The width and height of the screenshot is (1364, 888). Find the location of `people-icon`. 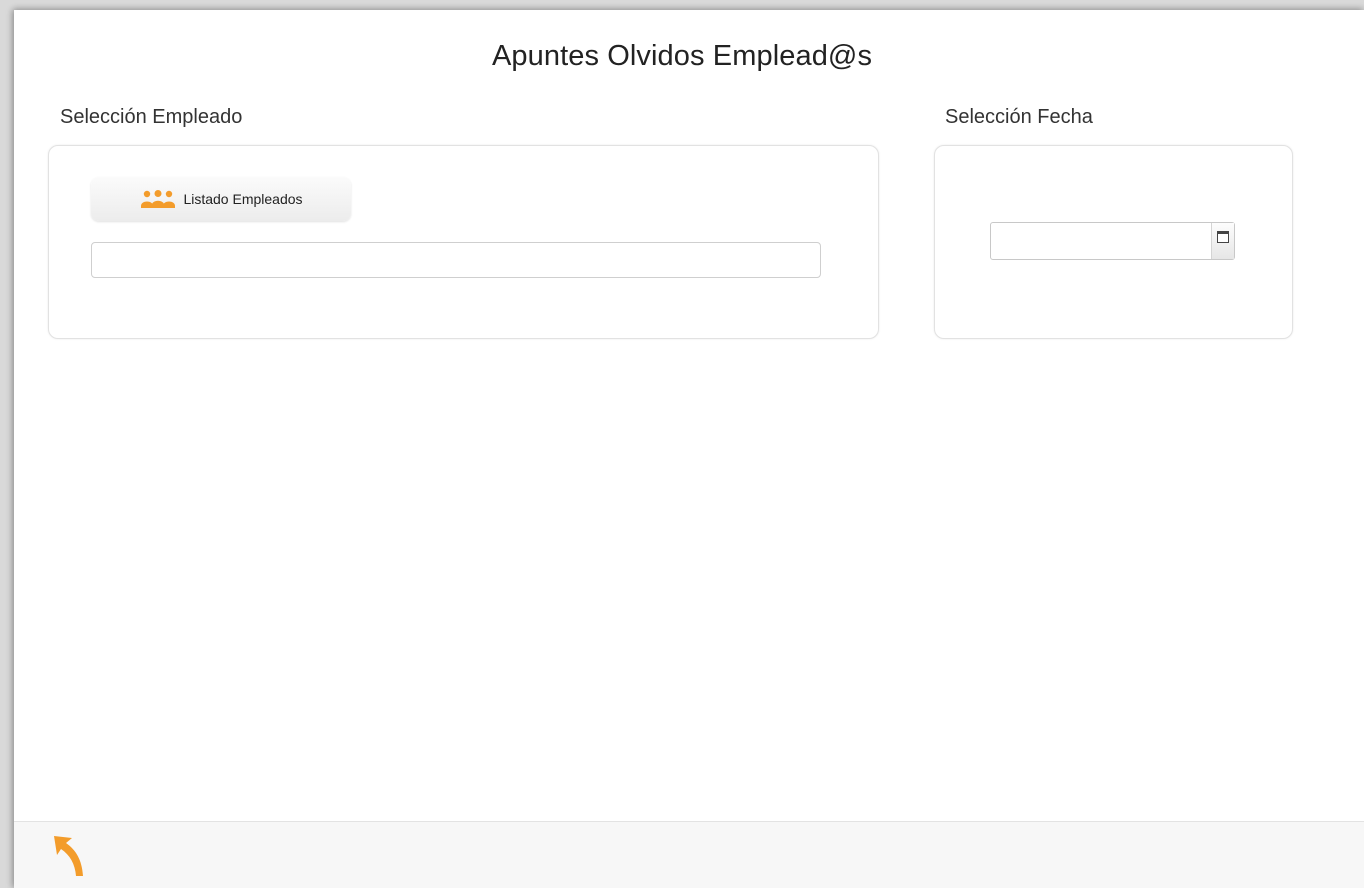

people-icon is located at coordinates (158, 199).